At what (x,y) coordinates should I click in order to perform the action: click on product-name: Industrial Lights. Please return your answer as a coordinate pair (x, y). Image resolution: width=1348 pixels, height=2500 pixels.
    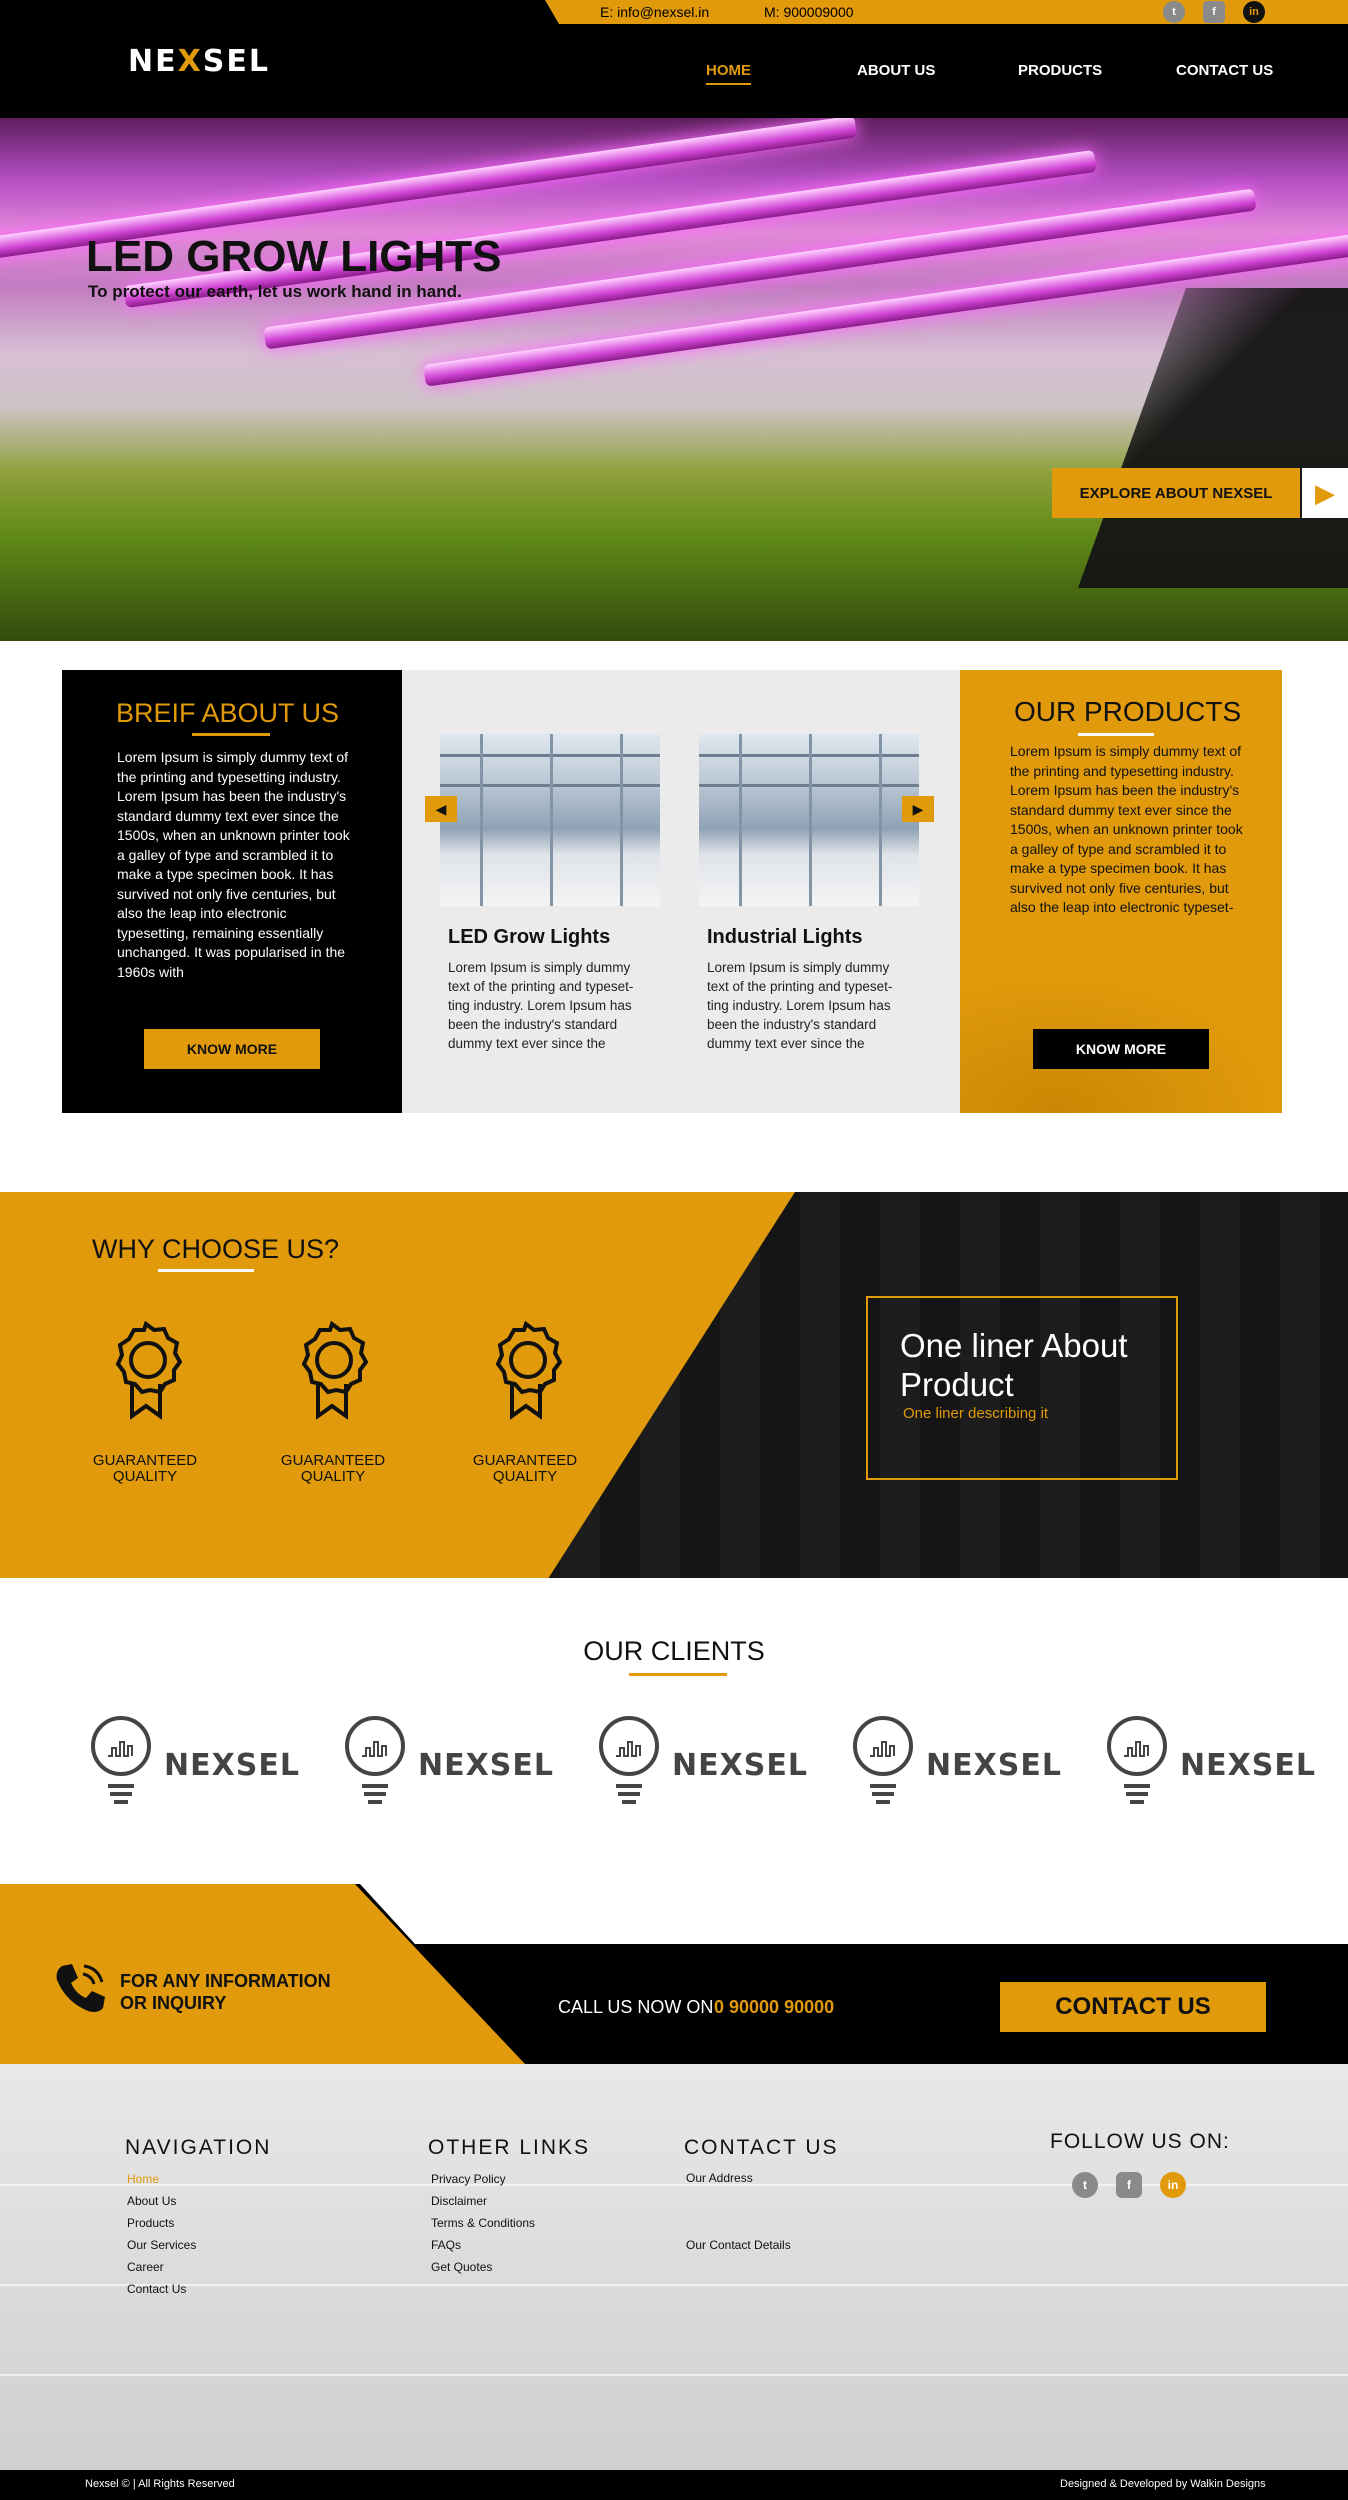
    Looking at the image, I should click on (785, 937).